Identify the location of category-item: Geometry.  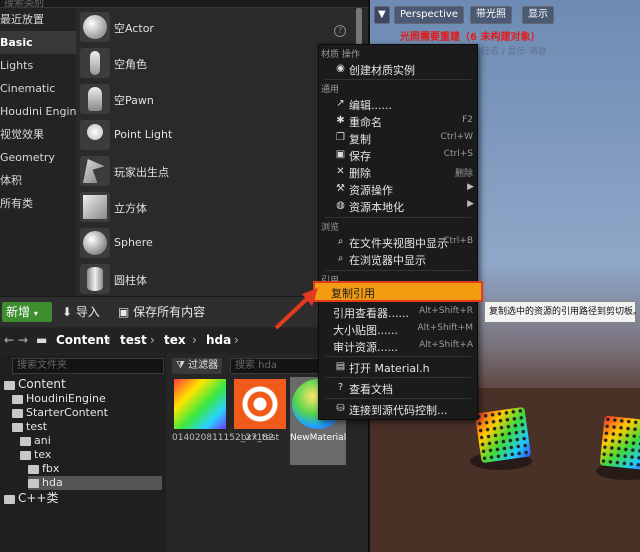
(38, 157).